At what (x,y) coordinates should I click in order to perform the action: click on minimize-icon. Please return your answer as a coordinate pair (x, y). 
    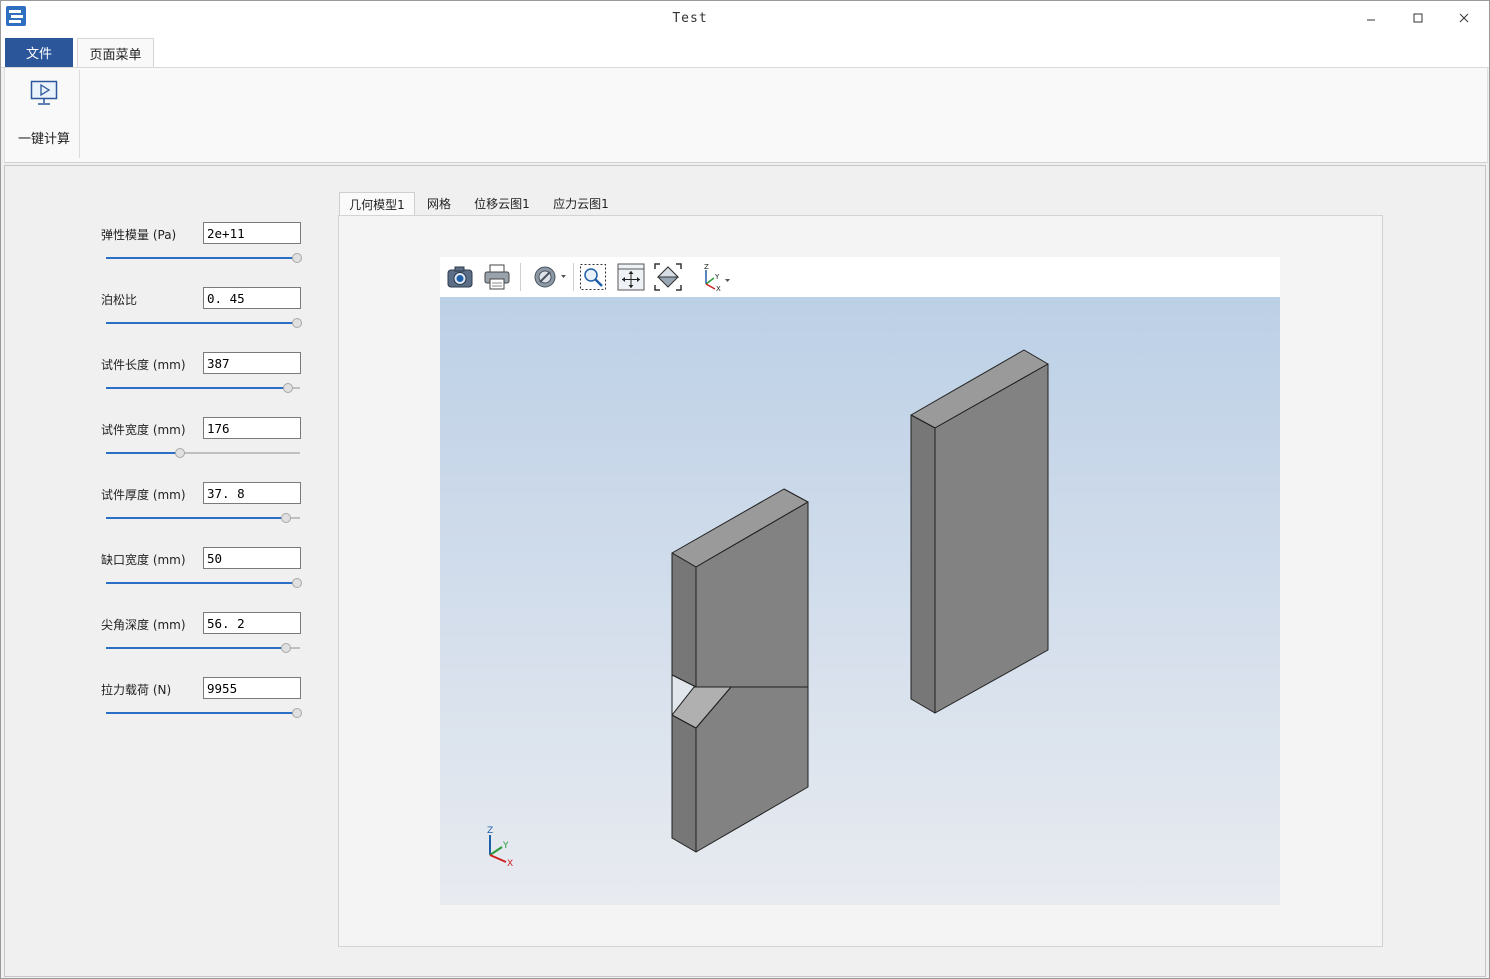
    Looking at the image, I should click on (1371, 20).